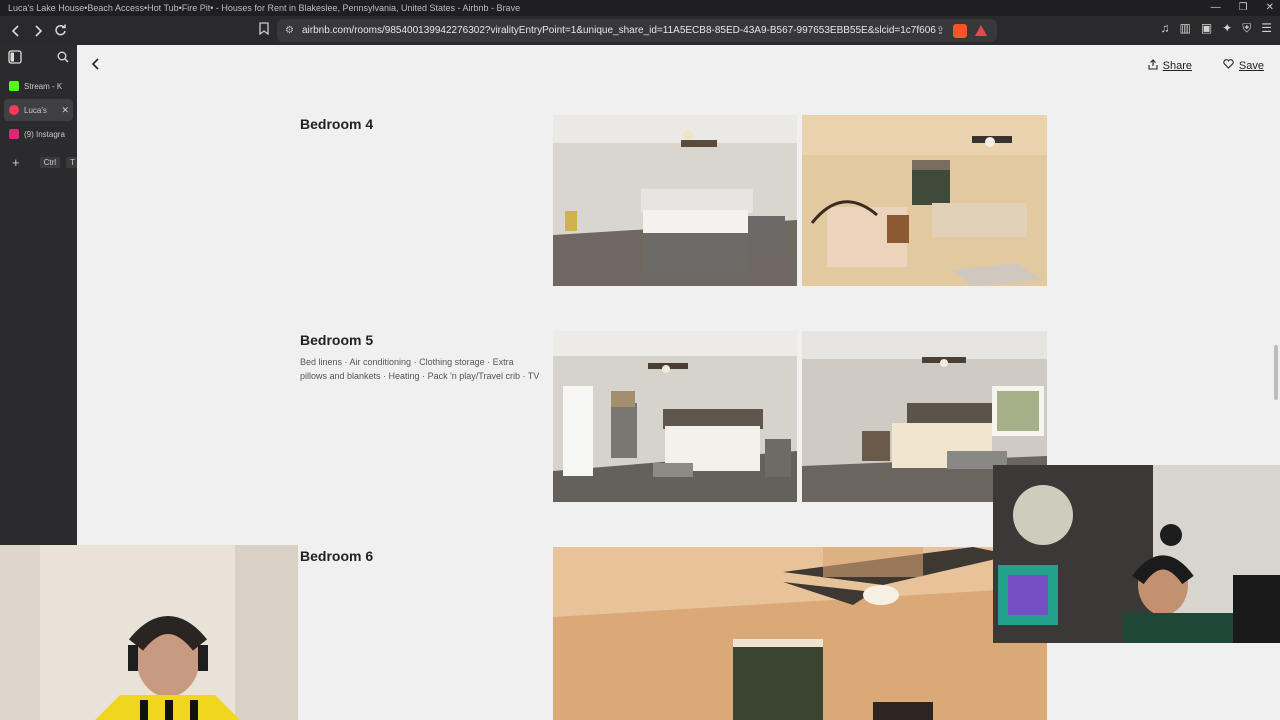 This screenshot has height=720, width=1280. I want to click on instagram-favicon-icon, so click(14, 134).